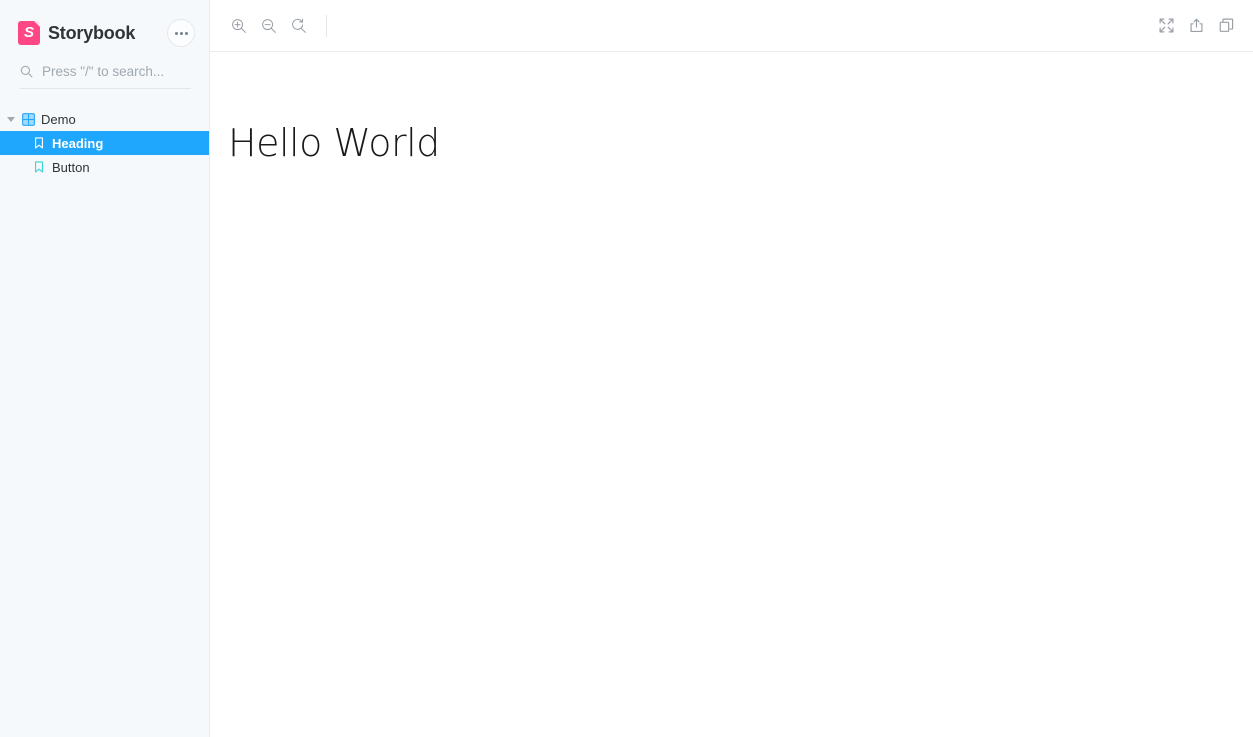 The width and height of the screenshot is (1253, 737). I want to click on storybook-logo-icon: S, so click(29, 33).